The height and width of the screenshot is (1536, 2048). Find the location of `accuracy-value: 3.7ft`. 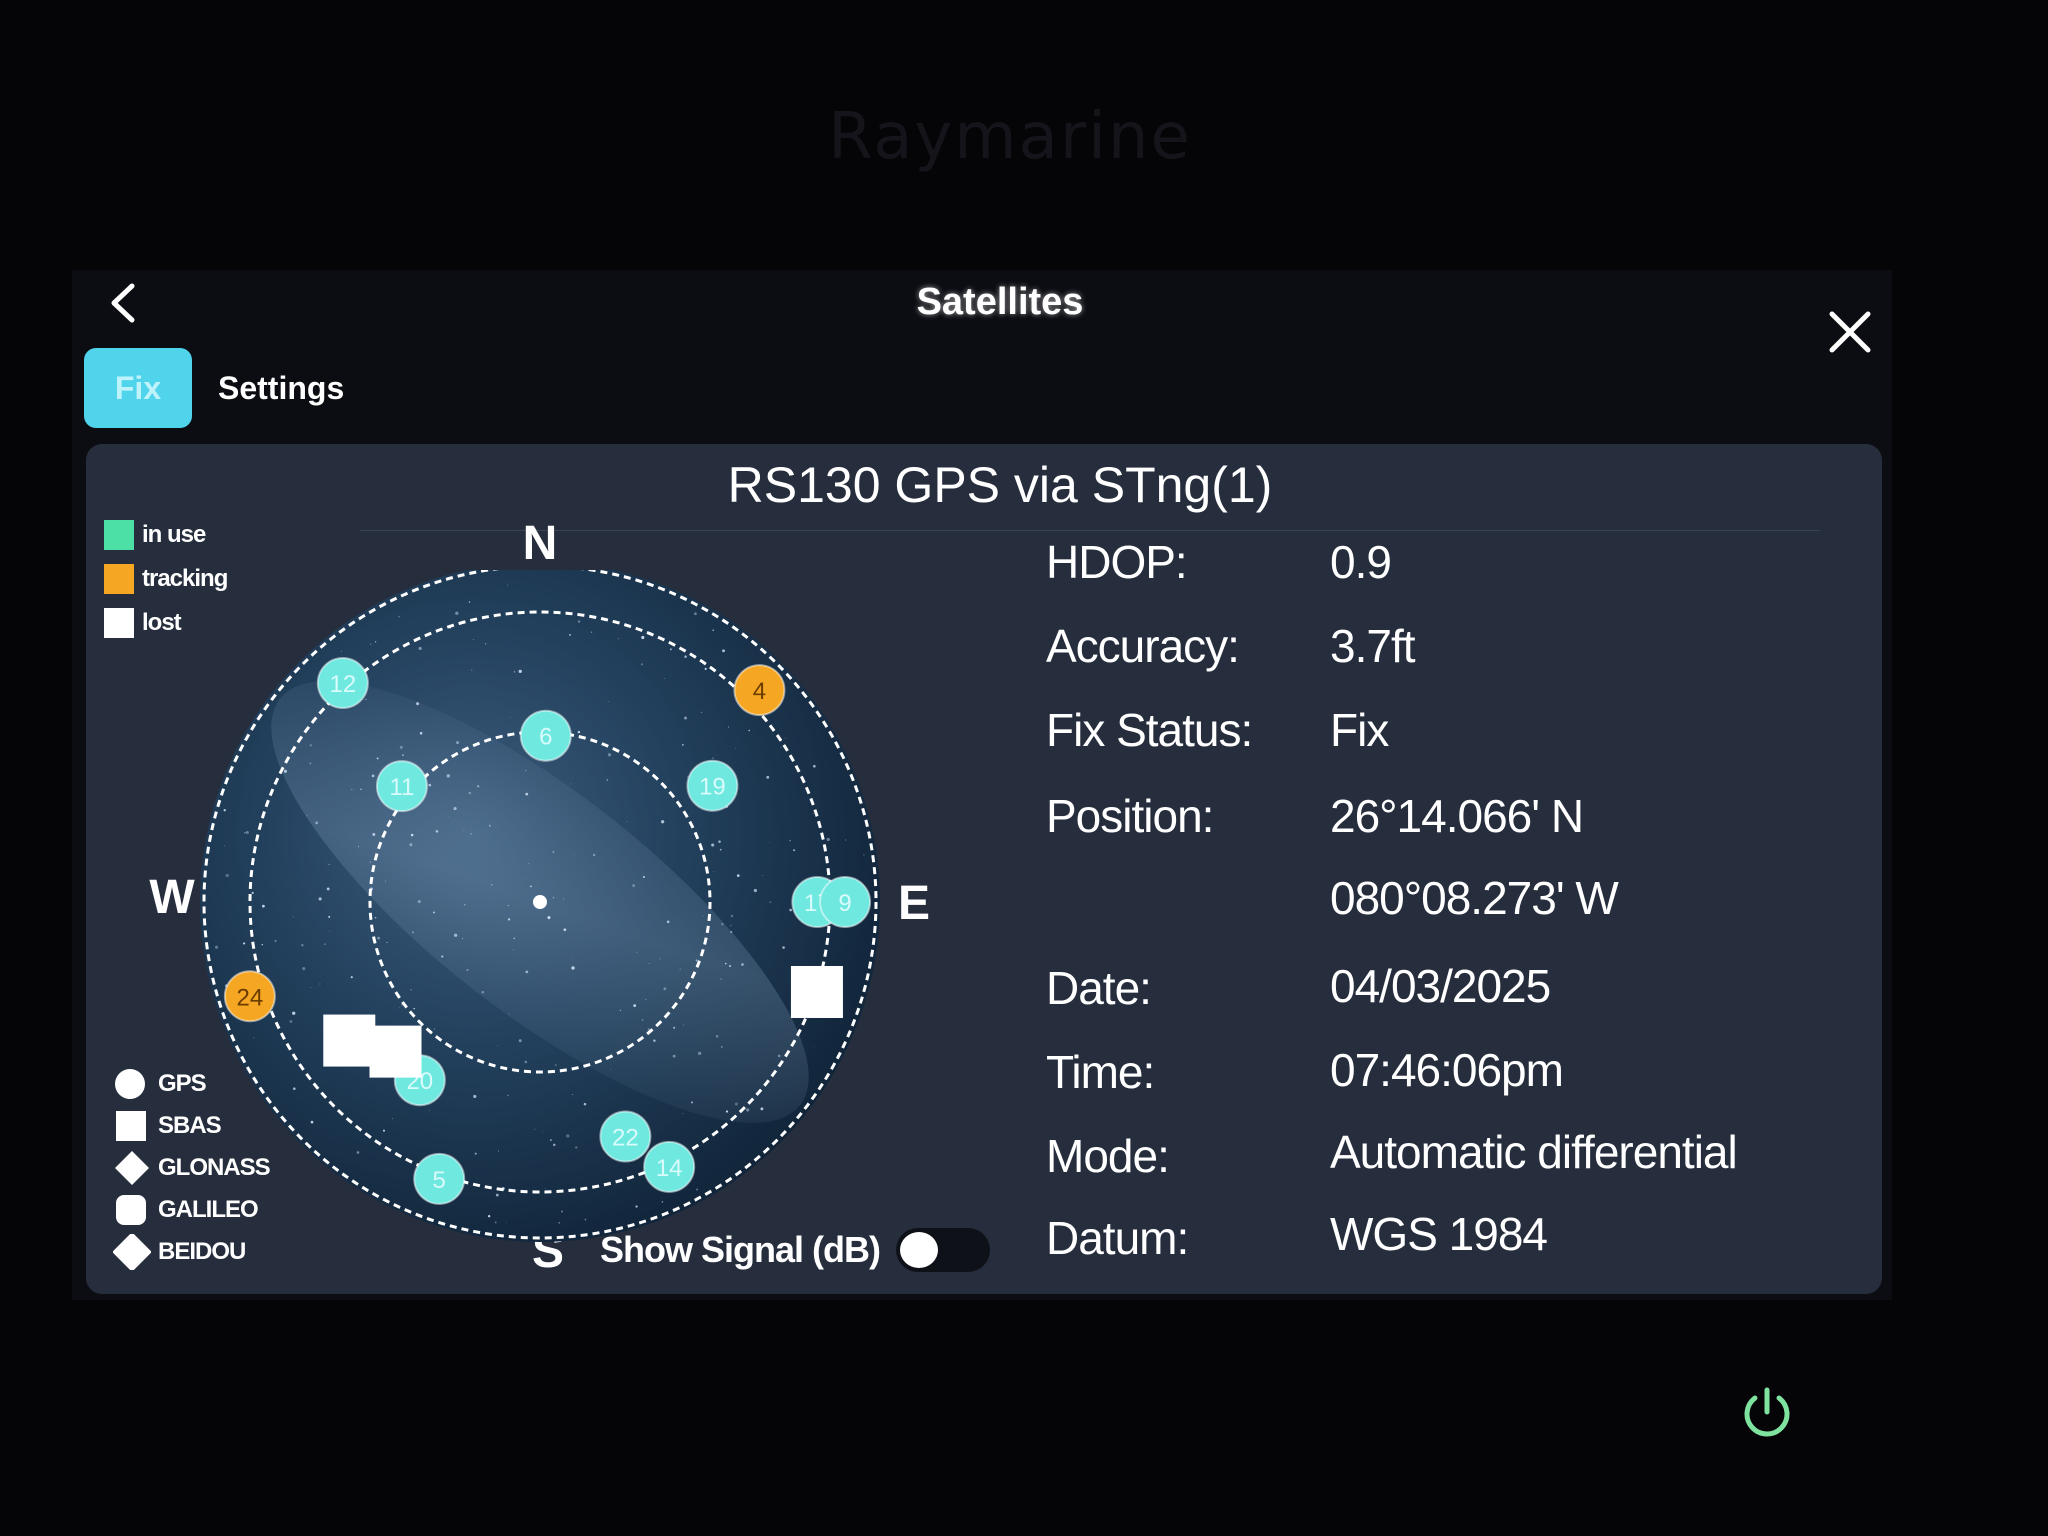

accuracy-value: 3.7ft is located at coordinates (1373, 646).